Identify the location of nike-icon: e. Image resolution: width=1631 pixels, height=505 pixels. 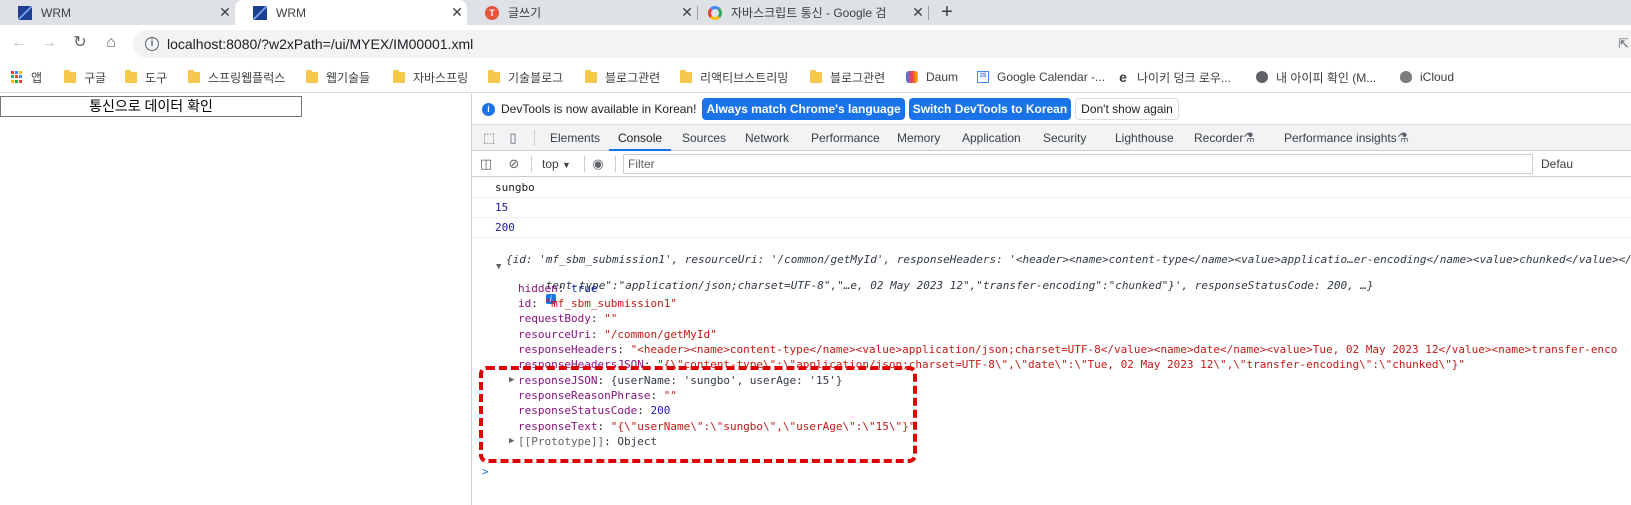
(1123, 77).